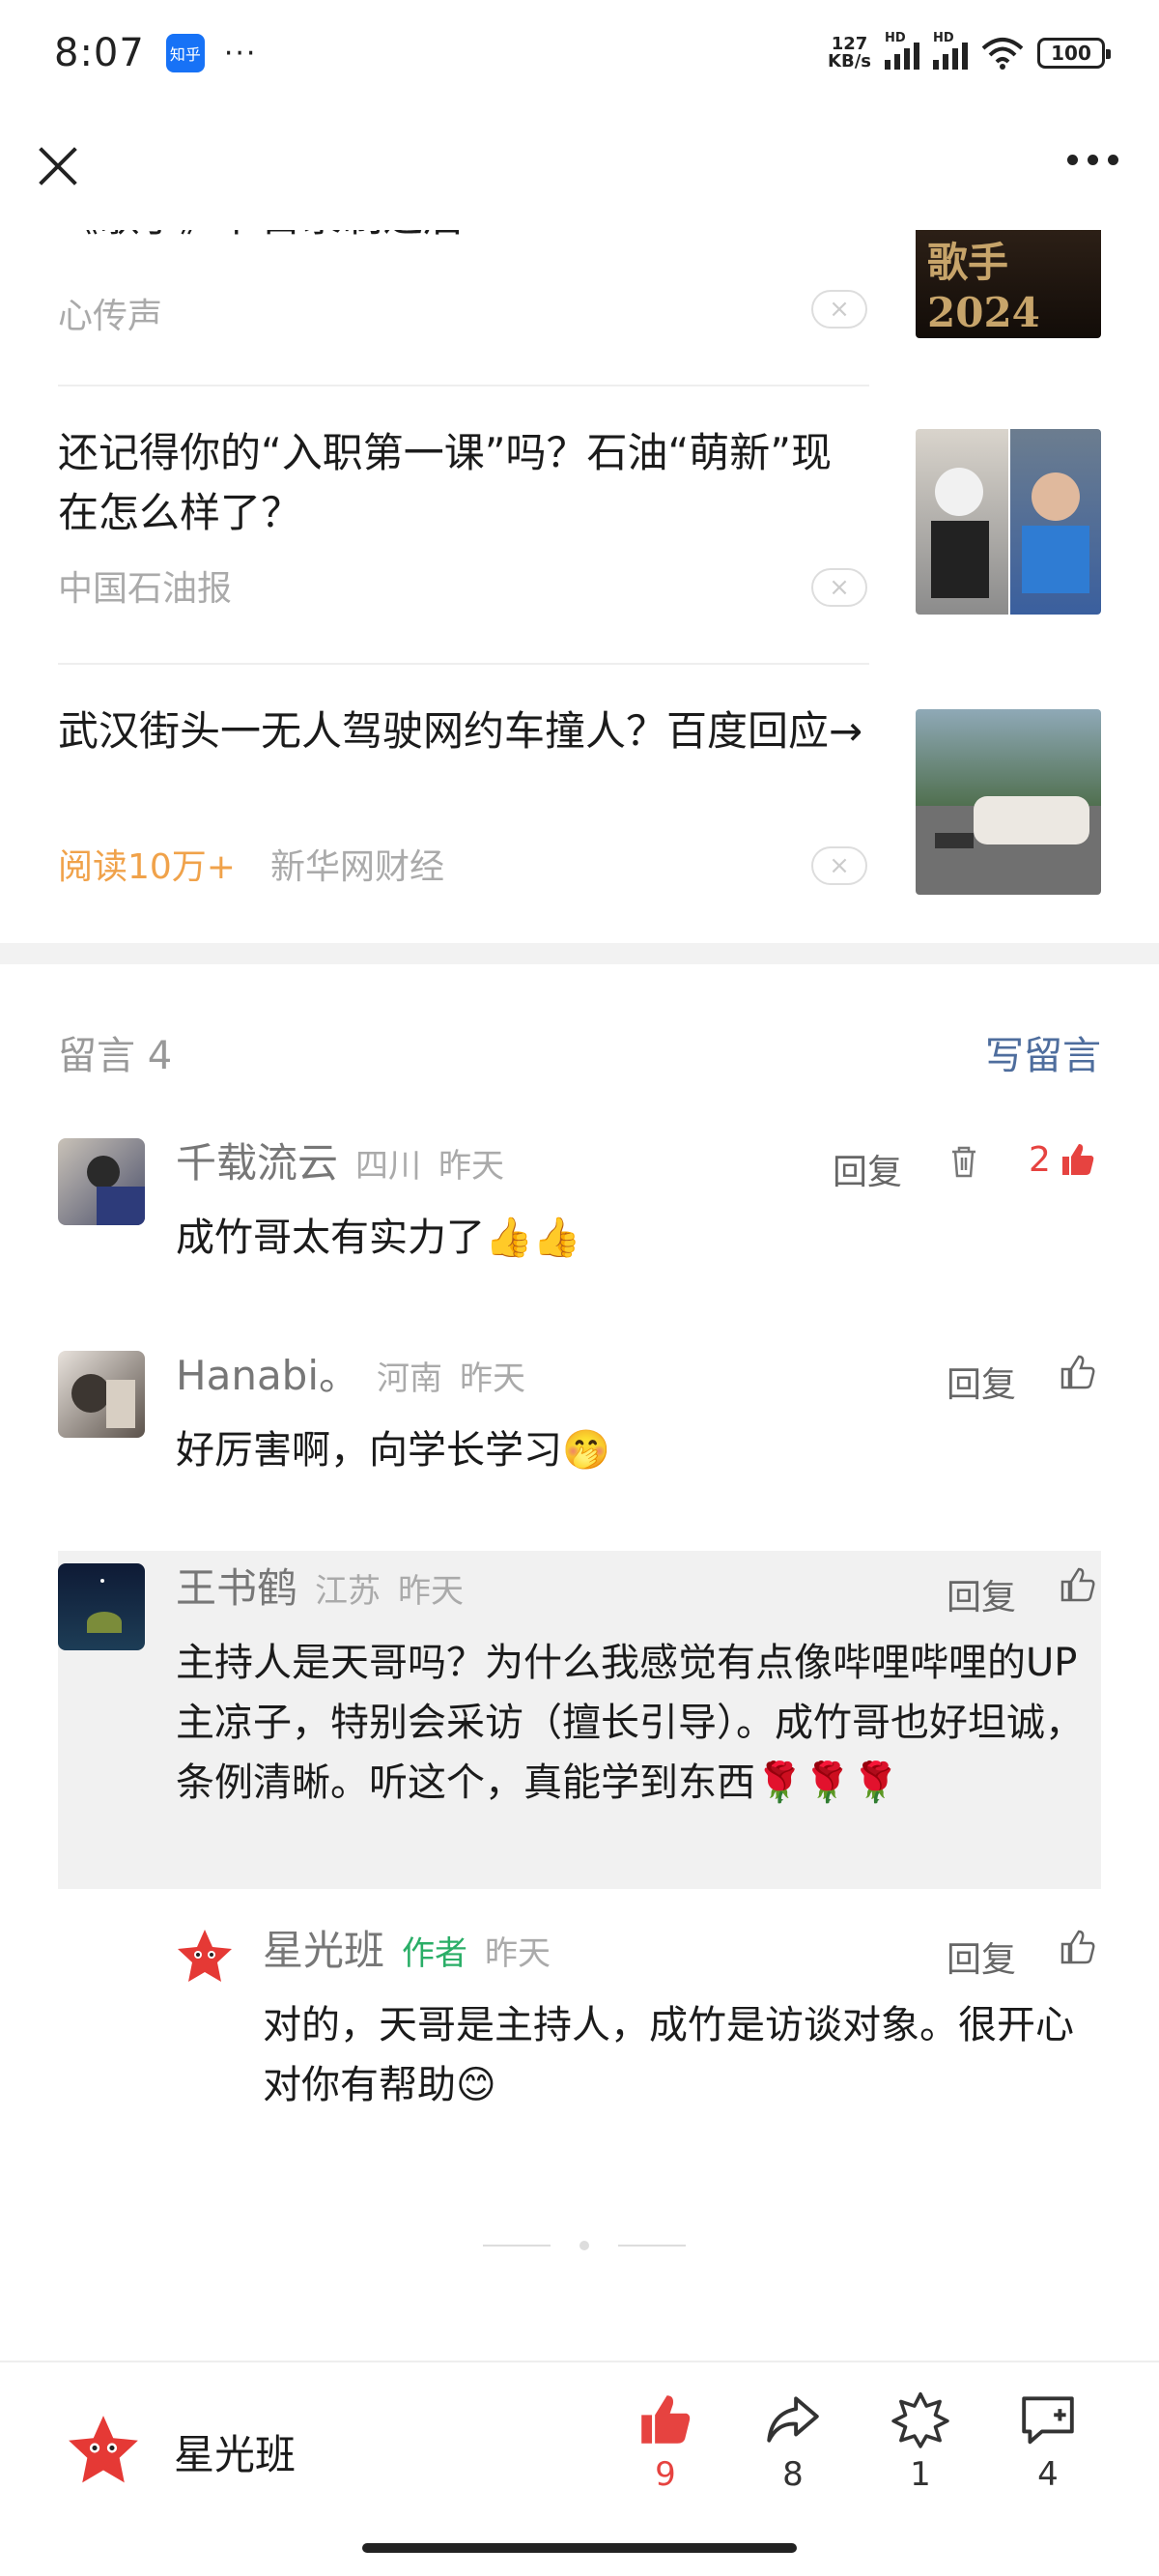 The image size is (1159, 2576). I want to click on signal-icon-2: HD, so click(950, 51).